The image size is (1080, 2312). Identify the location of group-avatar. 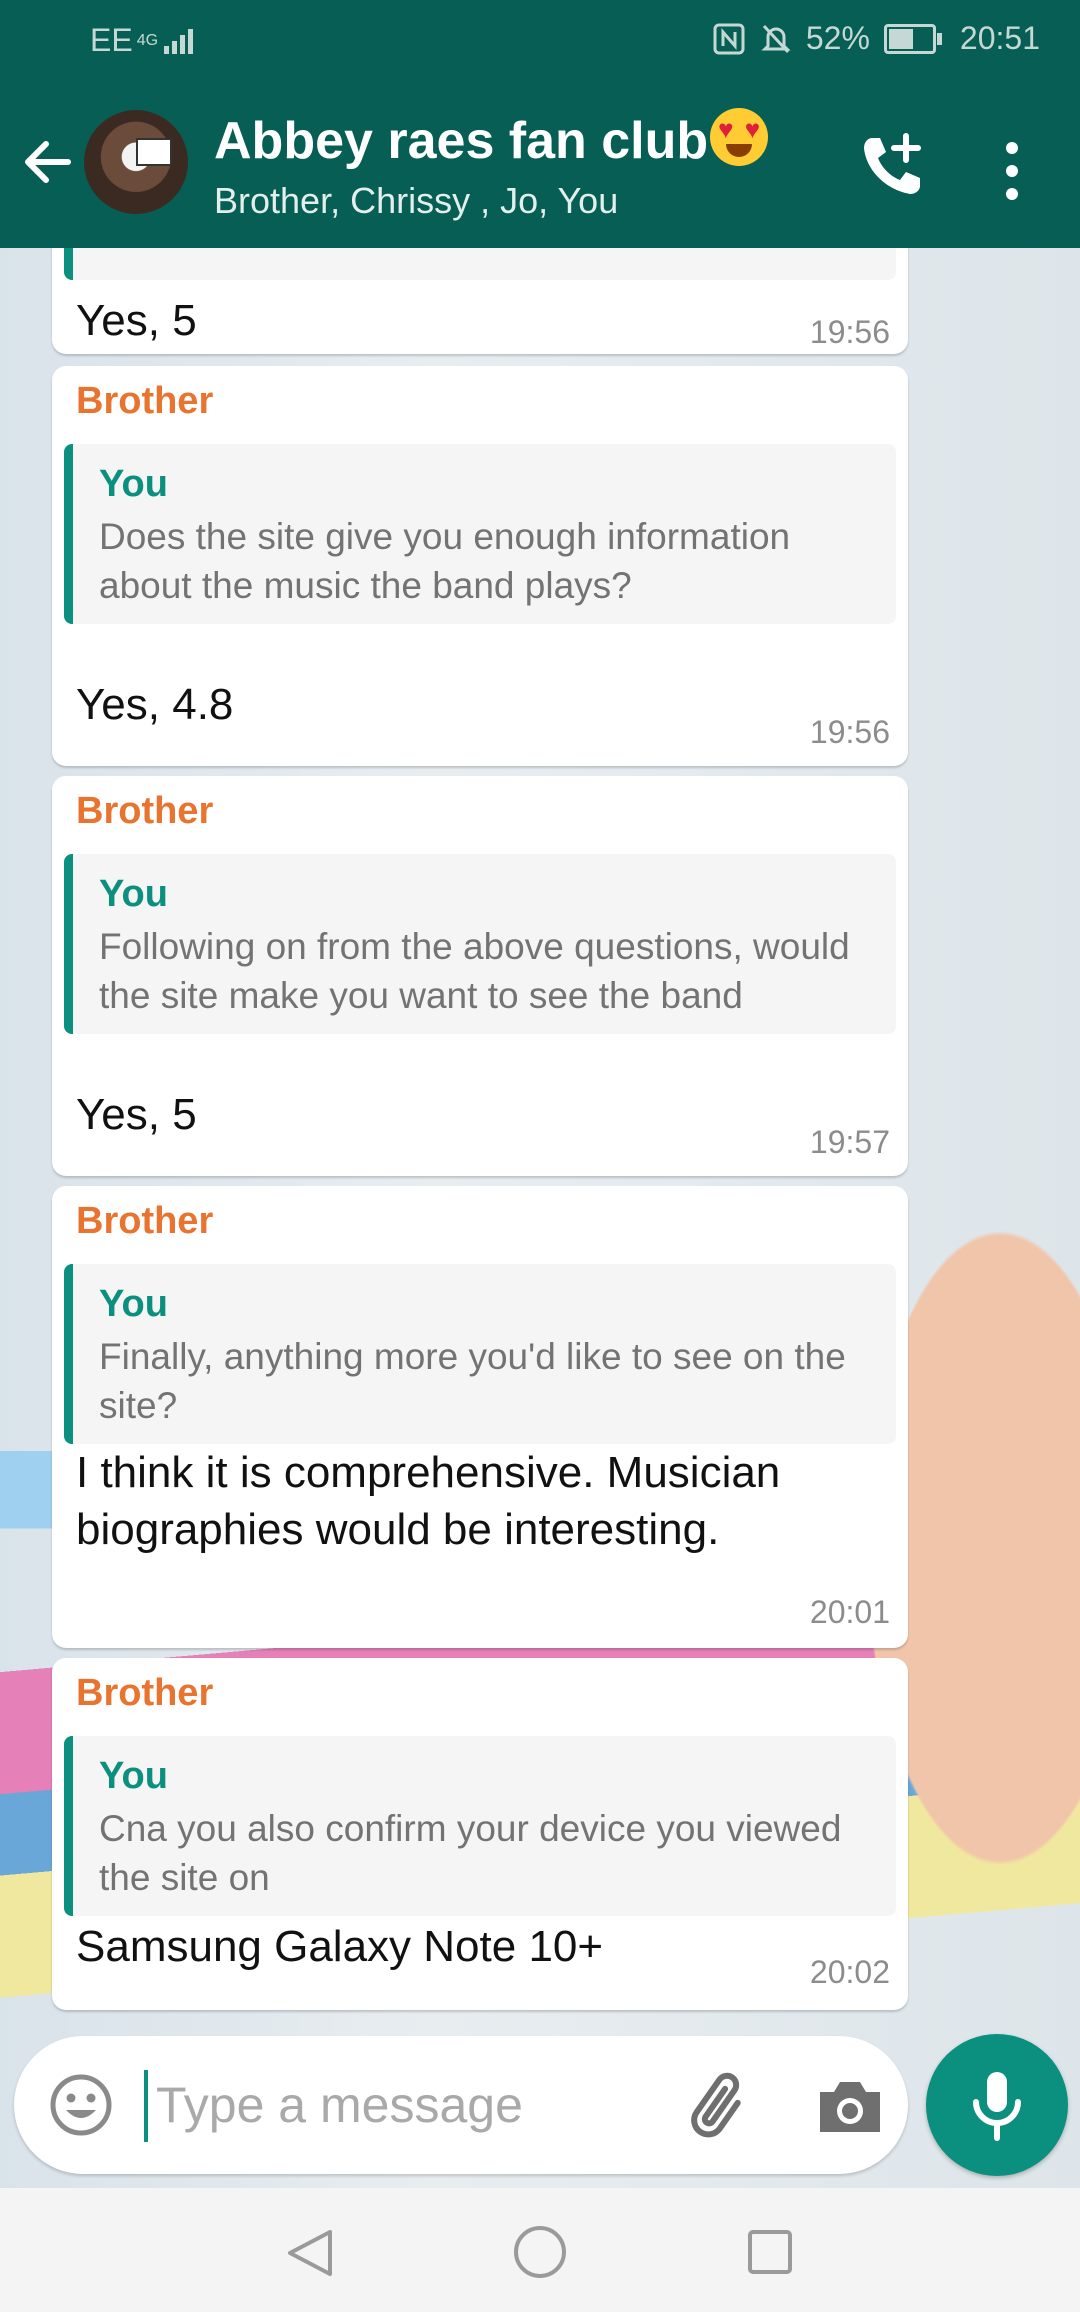
(136, 162).